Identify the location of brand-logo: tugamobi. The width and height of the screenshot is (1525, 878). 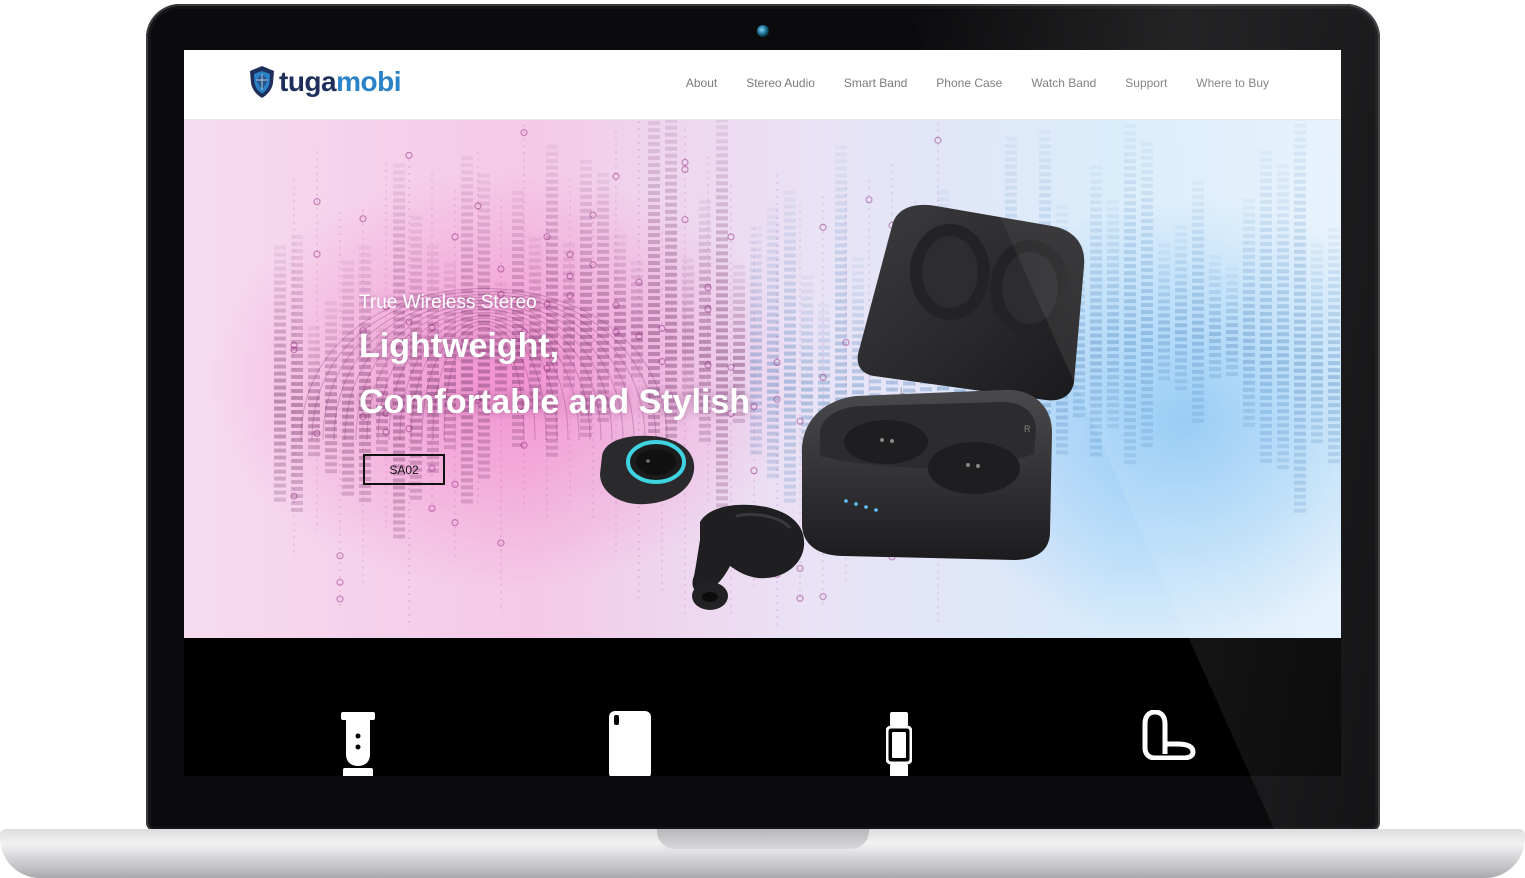
(324, 82).